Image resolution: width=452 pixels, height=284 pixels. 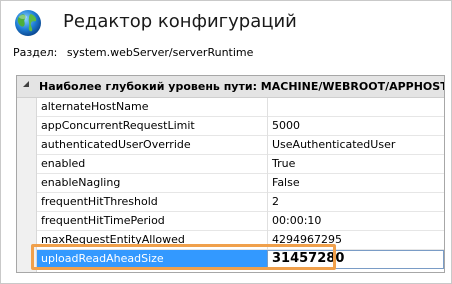 I want to click on title-bar: Редактор конфигураций, so click(x=226, y=21).